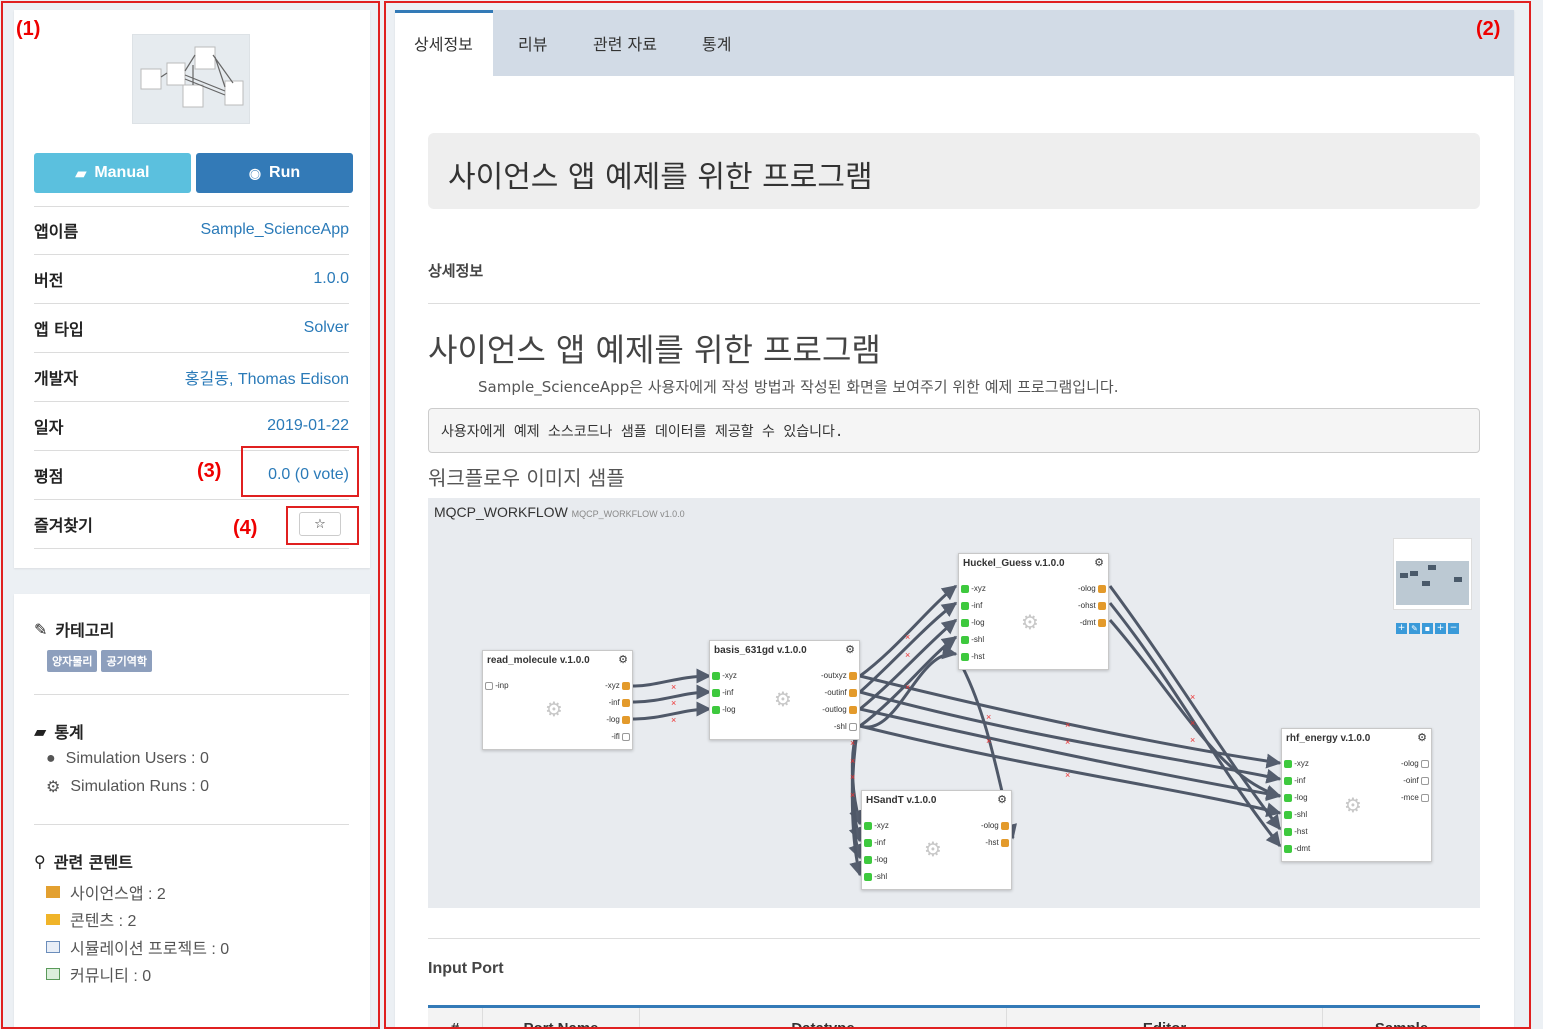 The width and height of the screenshot is (1543, 1029). What do you see at coordinates (209, 471) in the screenshot?
I see `annotation-label-3: (3)` at bounding box center [209, 471].